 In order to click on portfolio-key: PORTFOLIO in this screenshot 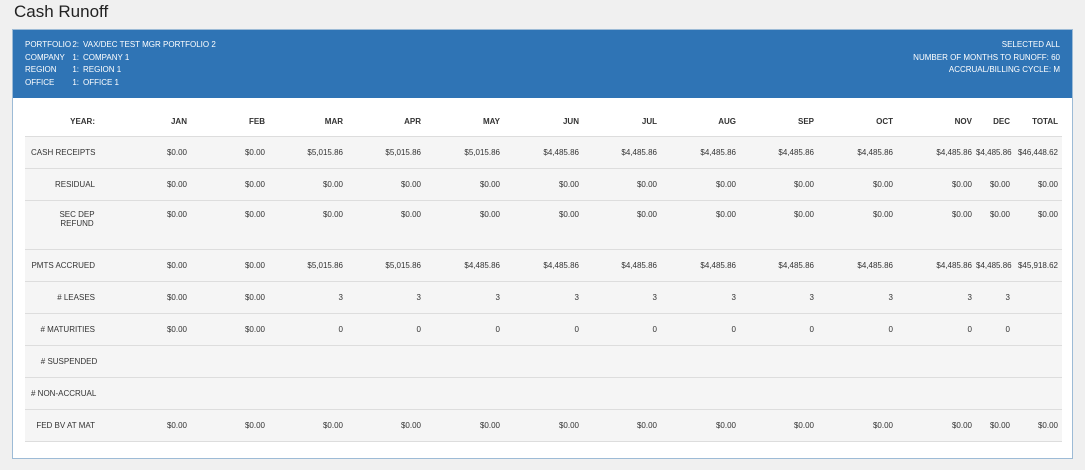, I will do `click(48, 44)`.